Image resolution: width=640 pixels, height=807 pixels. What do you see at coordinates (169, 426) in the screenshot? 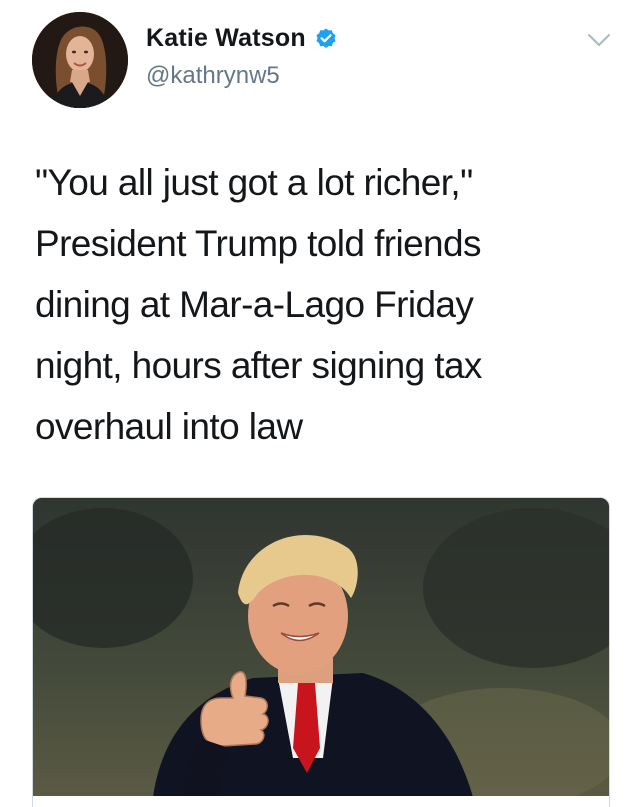
I see `tweet-text-line: overhaul into law` at bounding box center [169, 426].